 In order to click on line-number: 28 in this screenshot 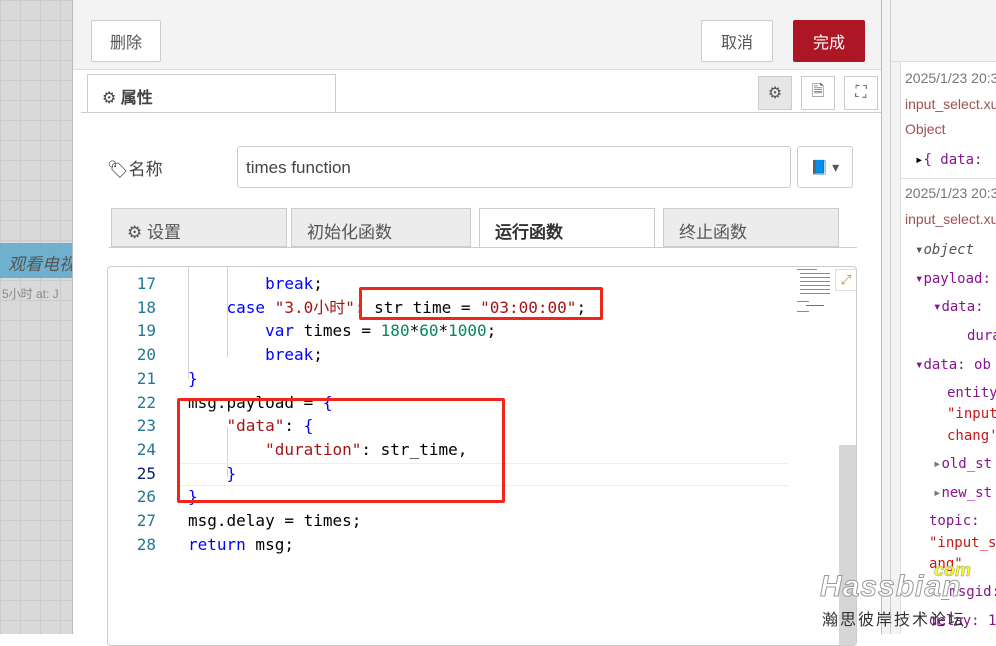, I will do `click(146, 544)`.